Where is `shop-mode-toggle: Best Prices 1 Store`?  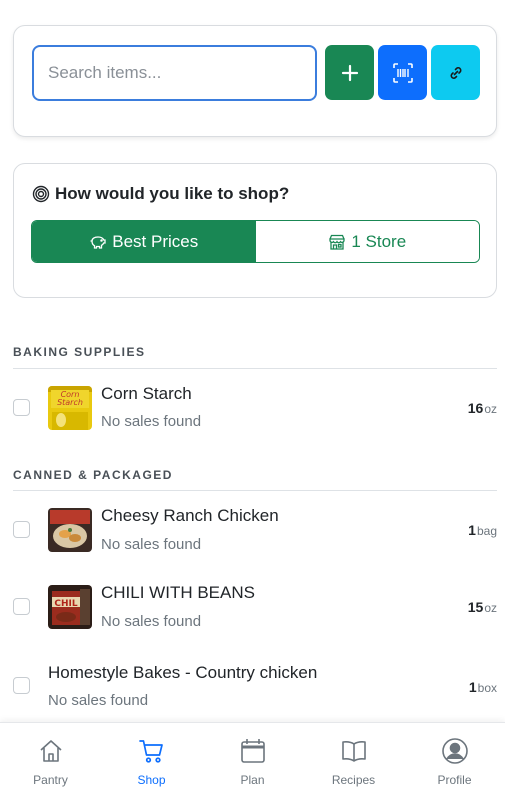 shop-mode-toggle: Best Prices 1 Store is located at coordinates (255, 241).